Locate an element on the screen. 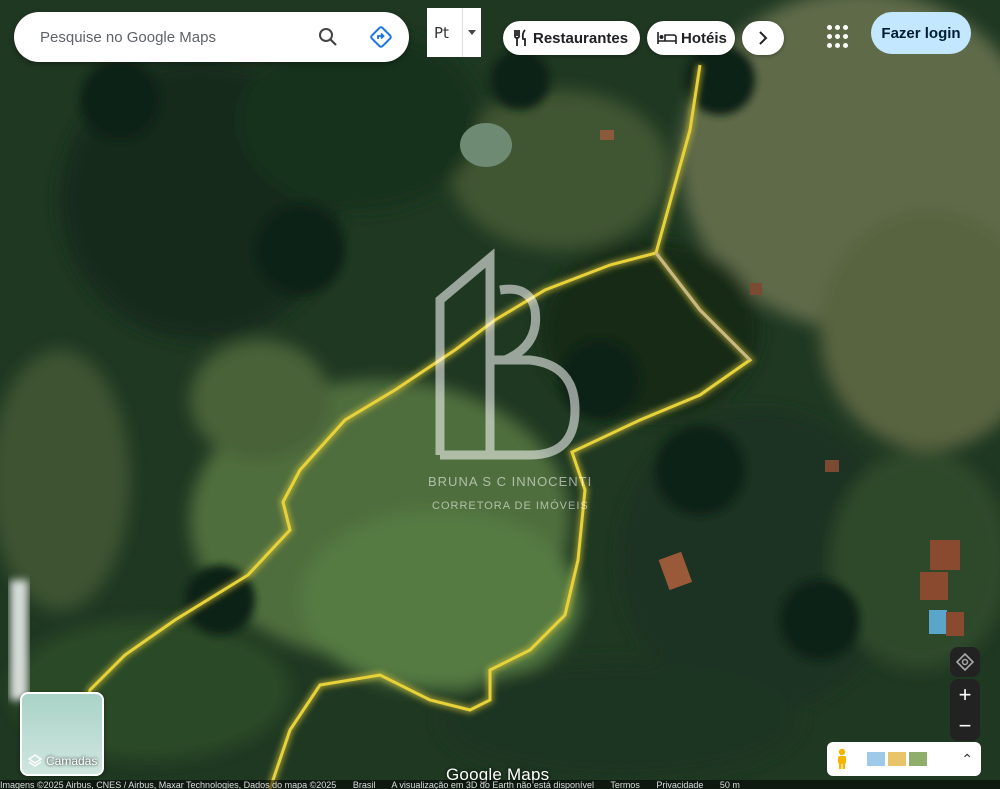 This screenshot has width=1000, height=789. scale-label: 50 m is located at coordinates (730, 784).